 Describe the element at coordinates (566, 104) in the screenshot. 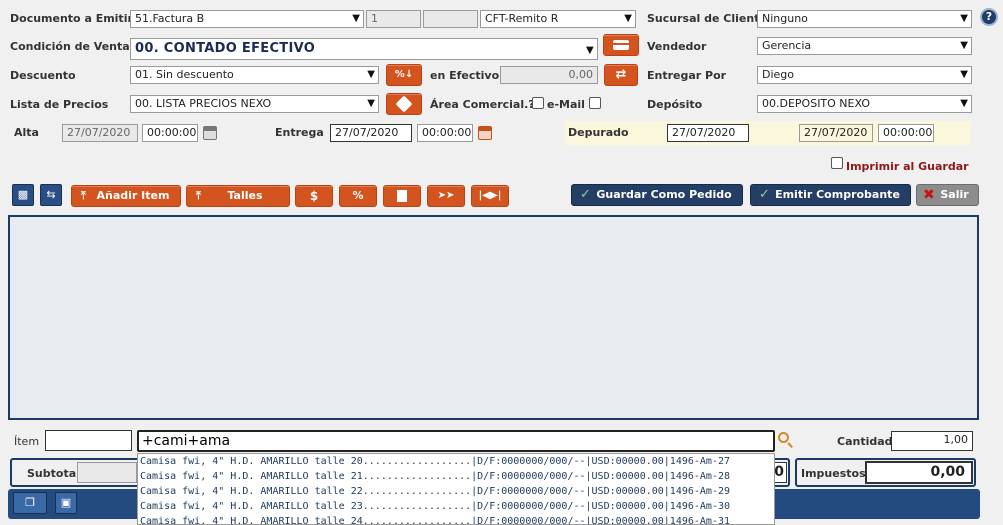

I see `email-label: e-Mail` at that location.